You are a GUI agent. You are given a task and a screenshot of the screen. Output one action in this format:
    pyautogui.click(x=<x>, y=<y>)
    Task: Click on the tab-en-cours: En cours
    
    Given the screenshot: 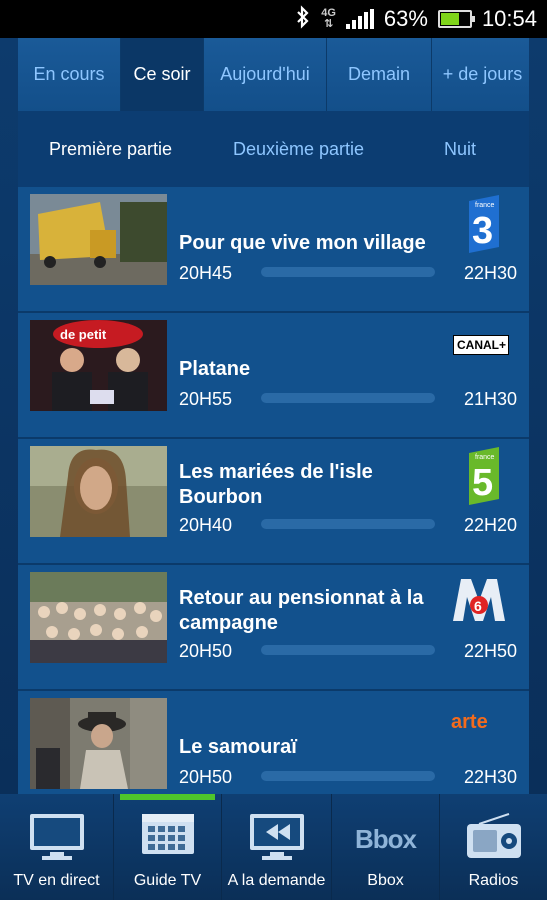 What is the action you would take?
    pyautogui.click(x=69, y=74)
    